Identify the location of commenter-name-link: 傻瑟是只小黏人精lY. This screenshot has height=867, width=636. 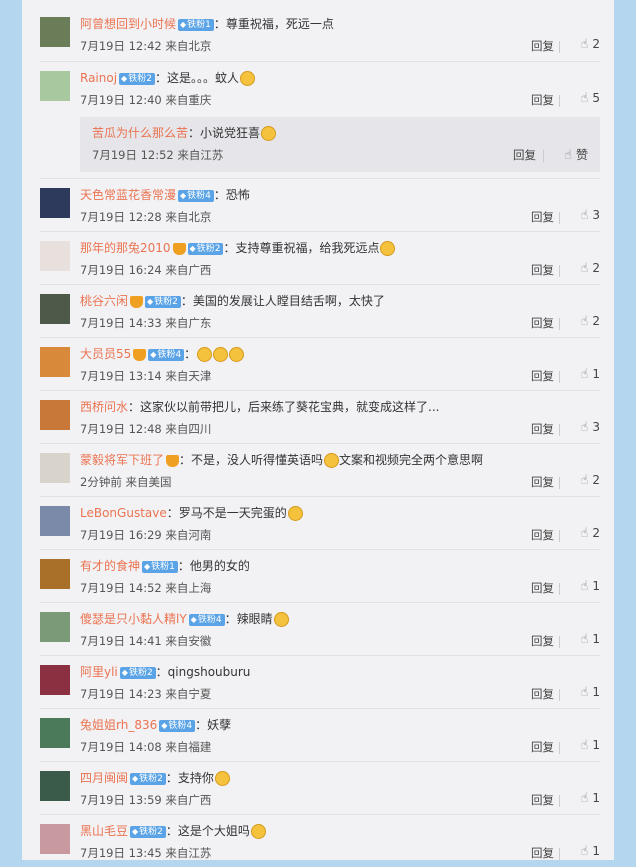
(133, 619).